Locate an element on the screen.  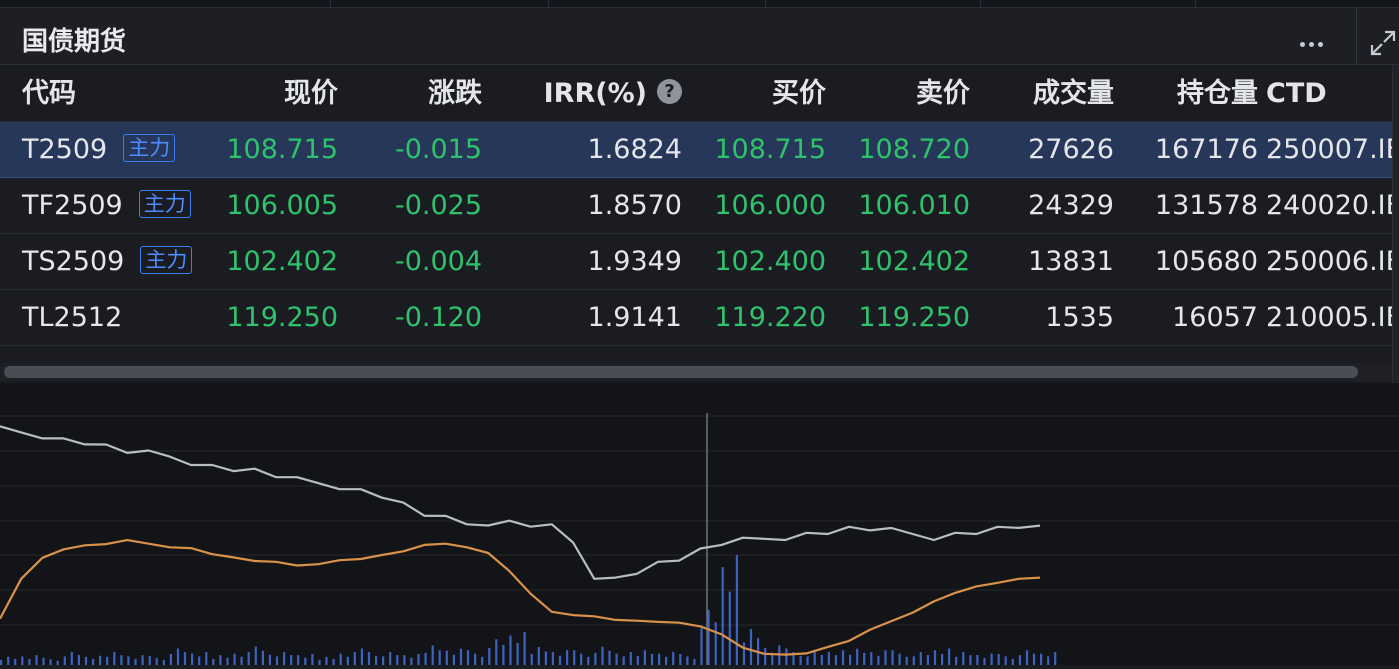
question-circle-icon: ? is located at coordinates (669, 91).